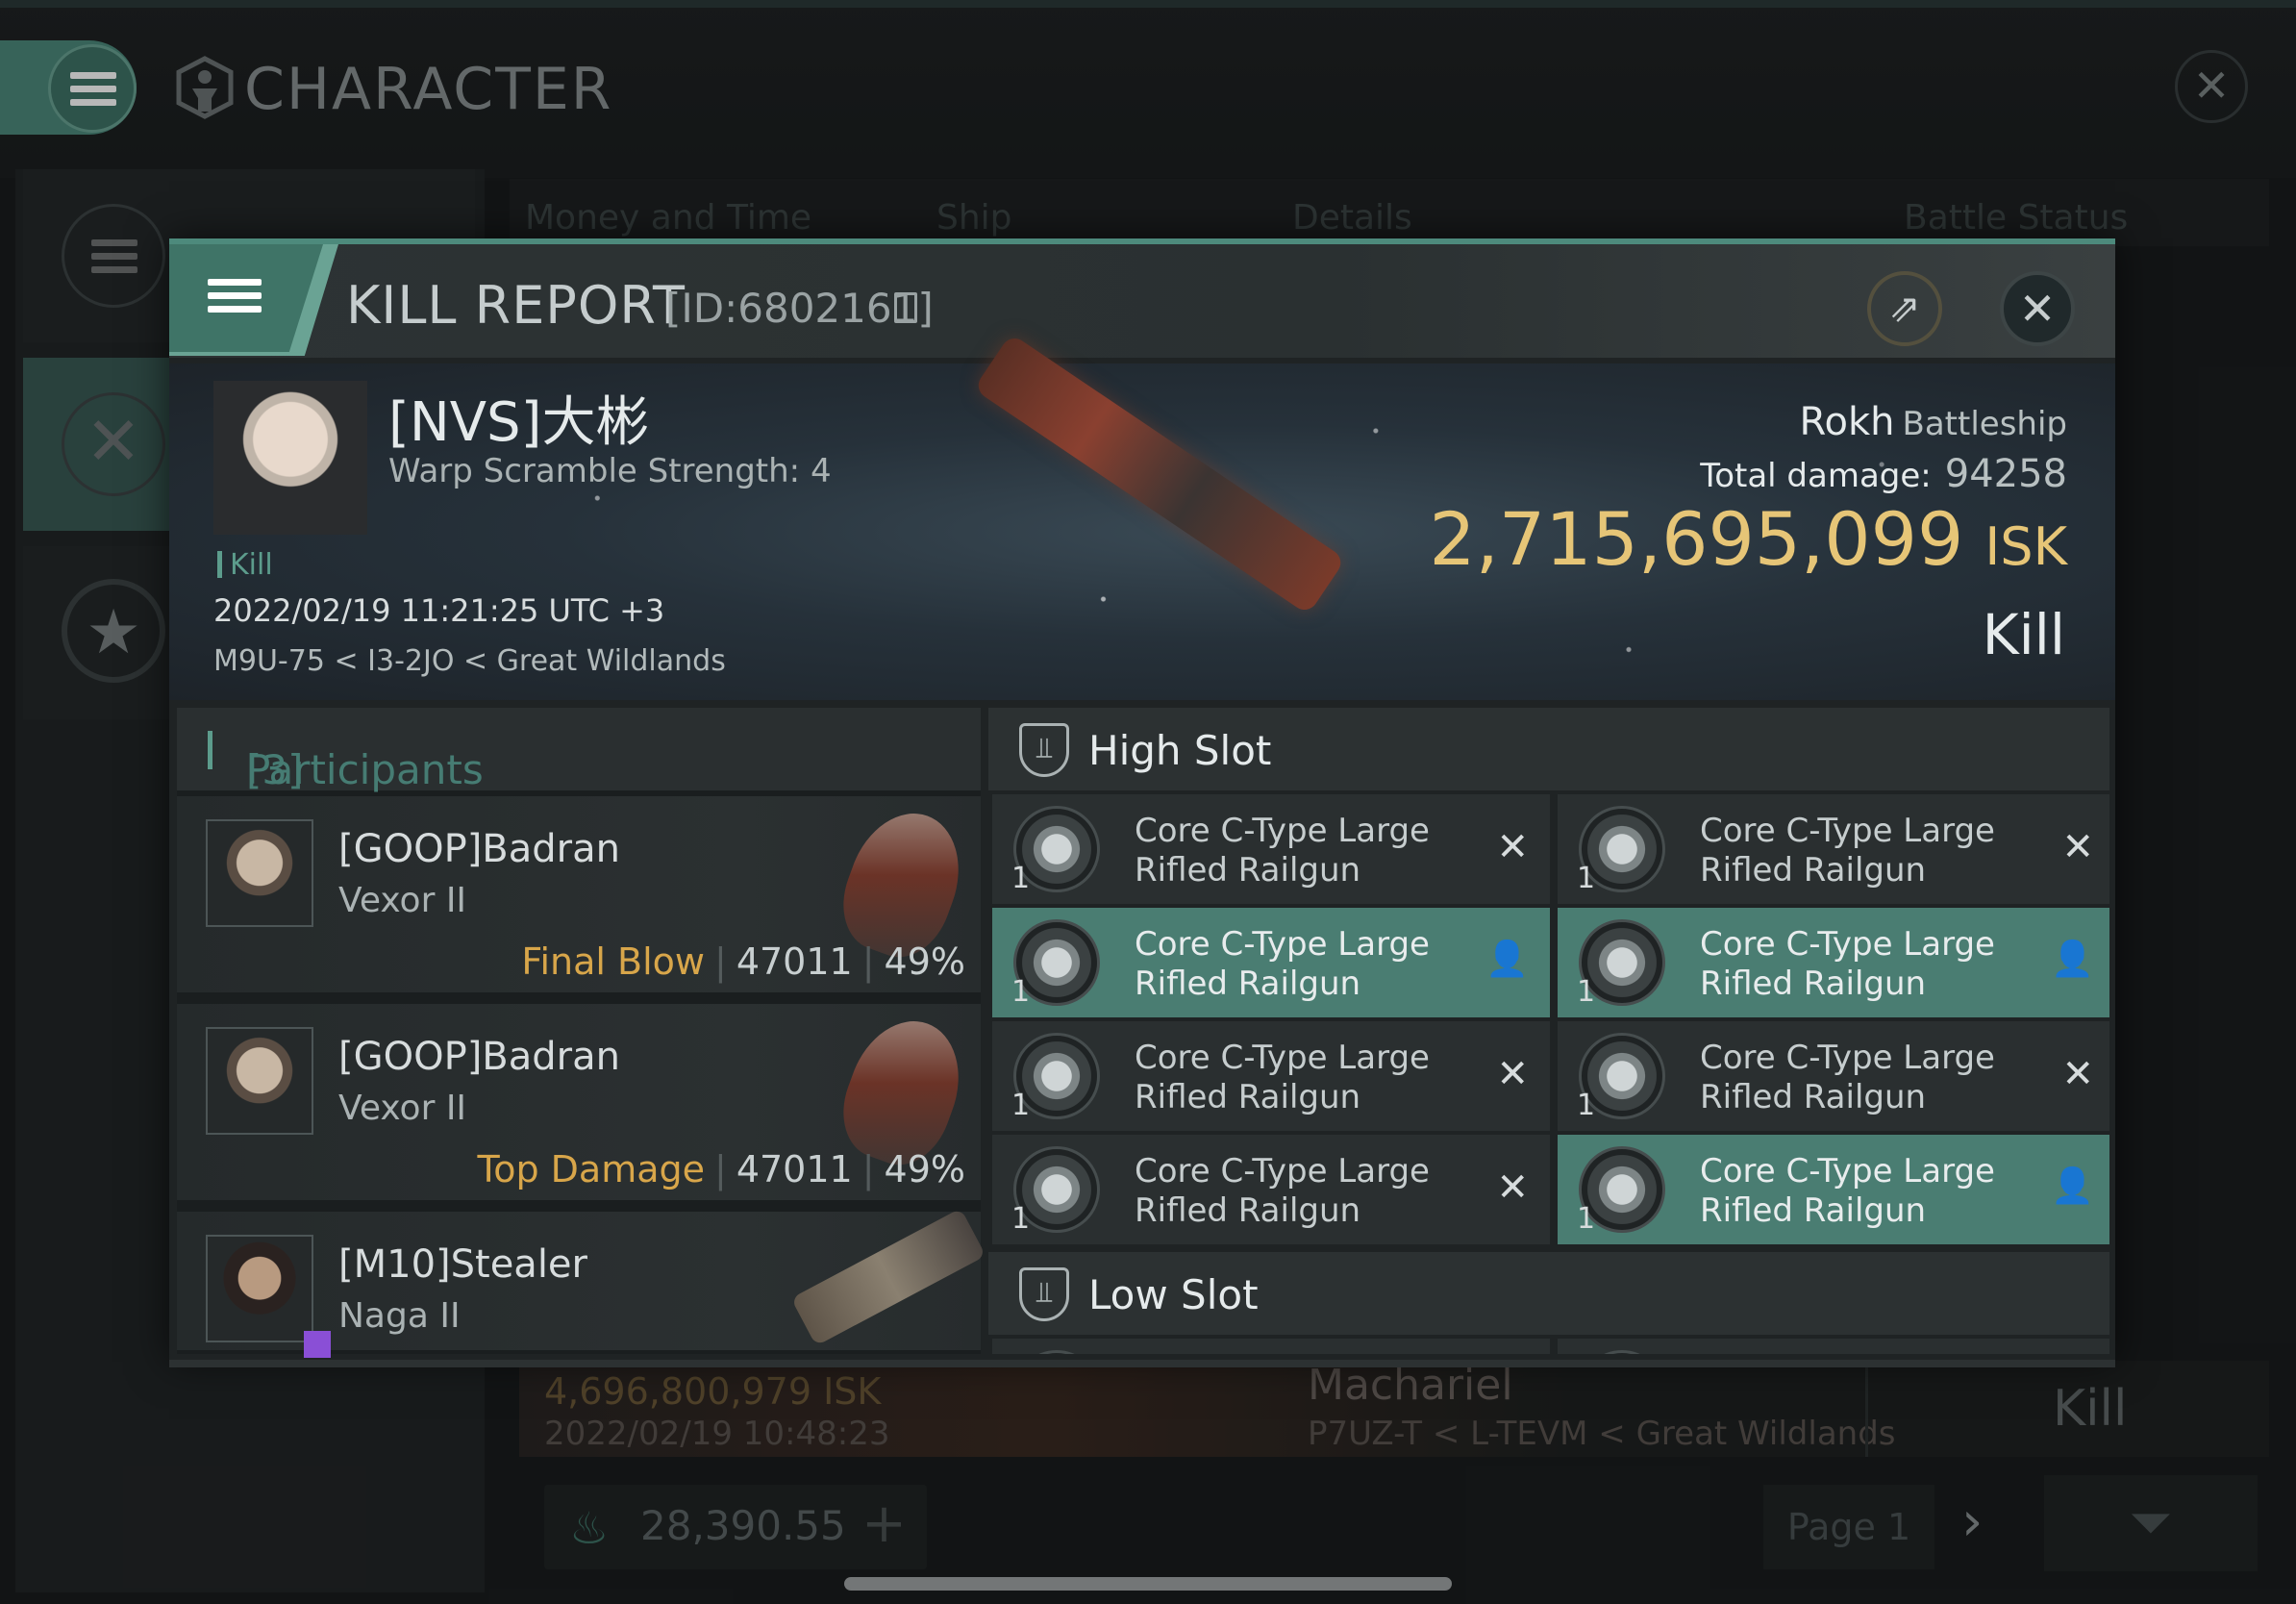 This screenshot has height=1604, width=2296. I want to click on victim-portrait, so click(290, 458).